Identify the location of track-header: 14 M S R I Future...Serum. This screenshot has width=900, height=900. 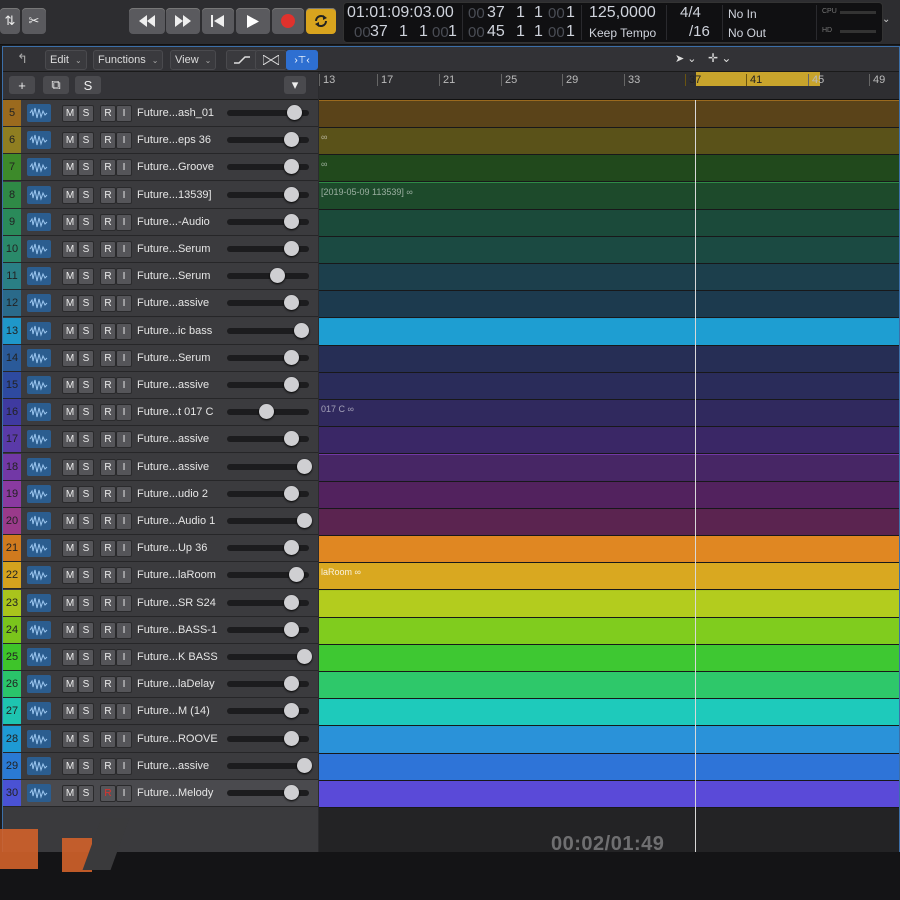
(160, 358).